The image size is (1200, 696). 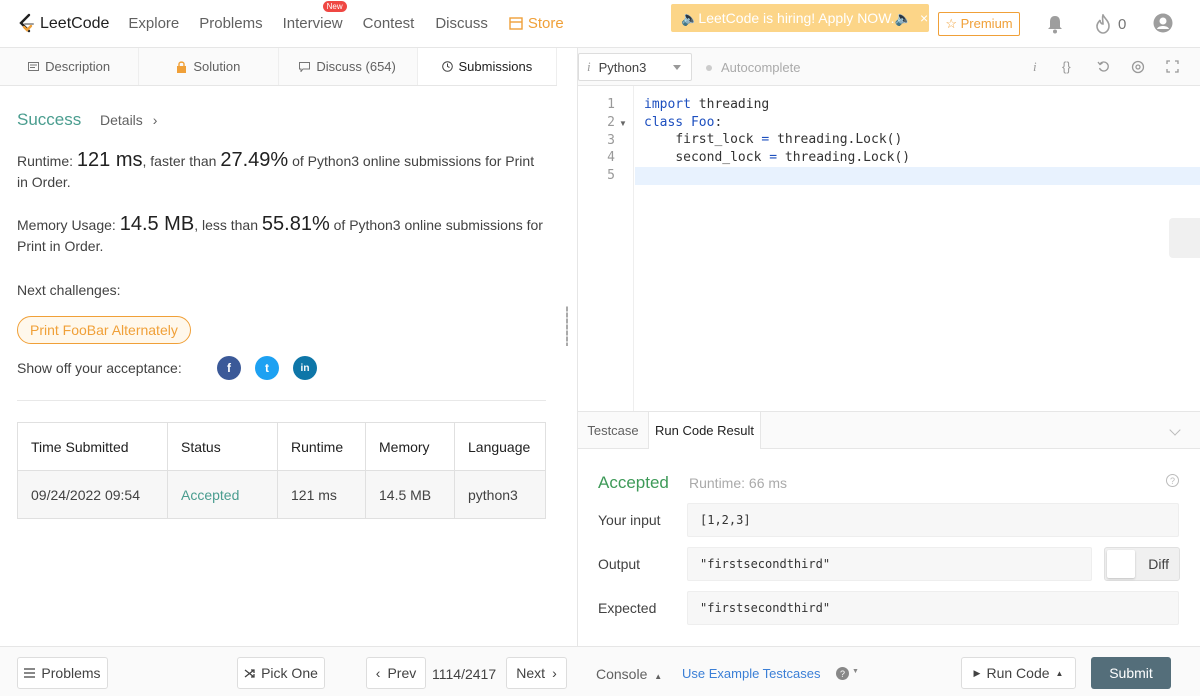 What do you see at coordinates (281, 400) in the screenshot?
I see `divider` at bounding box center [281, 400].